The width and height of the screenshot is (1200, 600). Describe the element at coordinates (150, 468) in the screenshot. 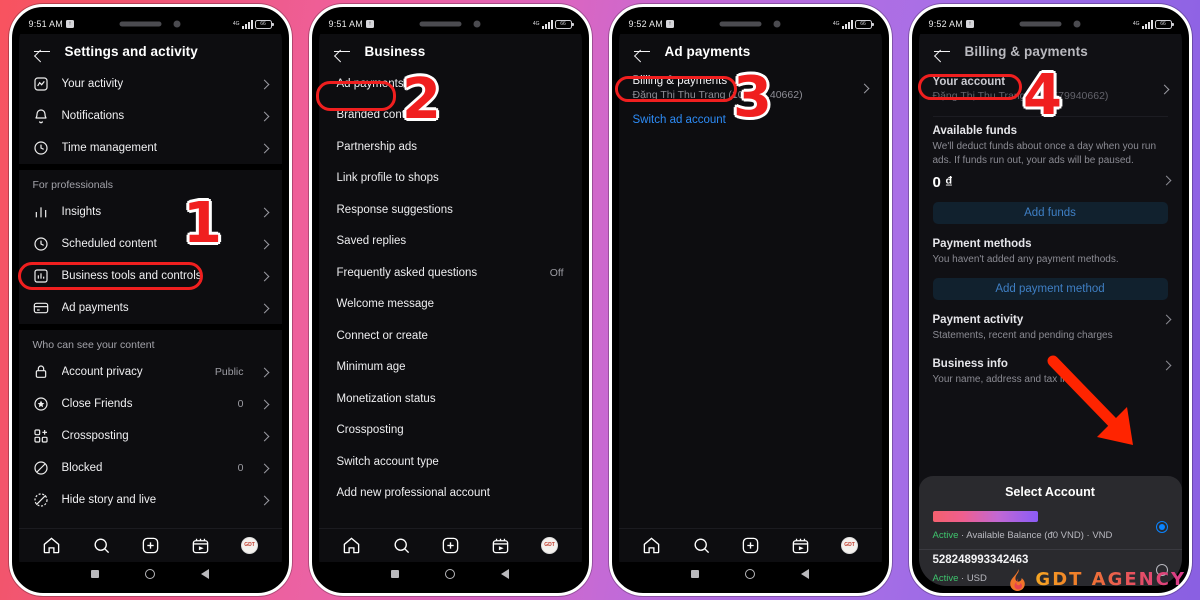

I see `sidebar-item-blocked: Blocked 0` at that location.